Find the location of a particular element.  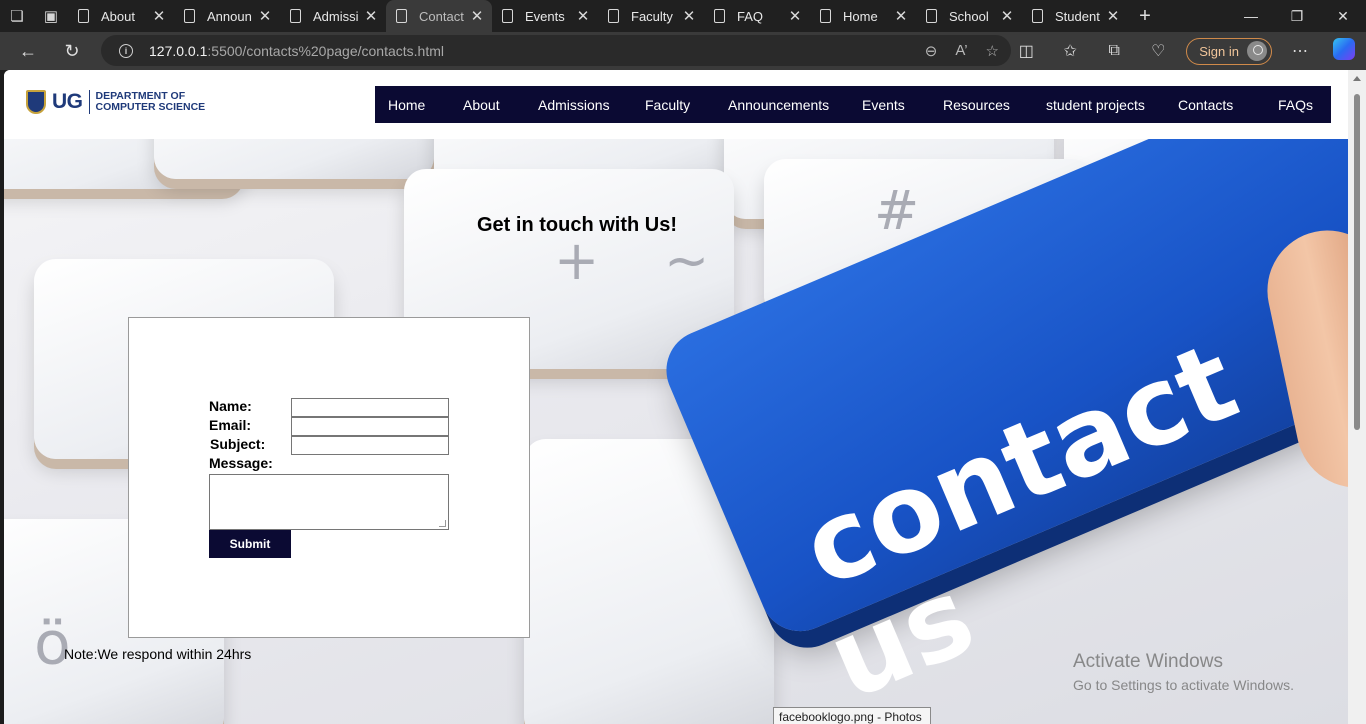

restore-icon: ❐ is located at coordinates (1297, 16).